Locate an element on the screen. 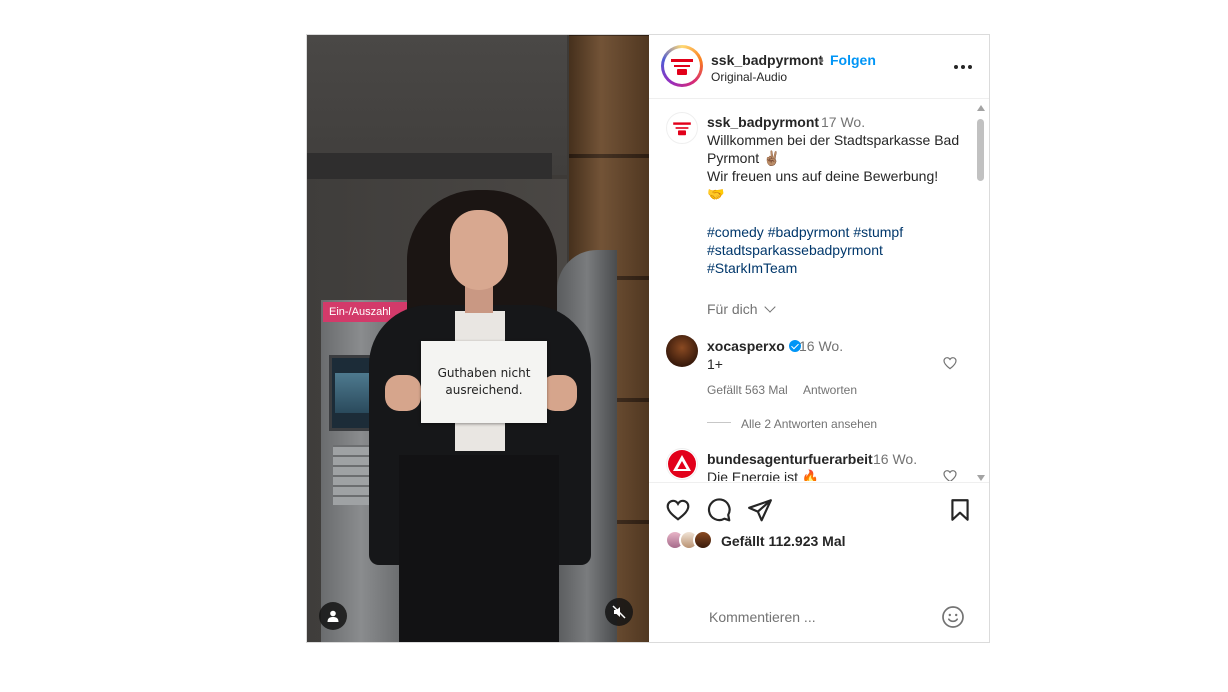 Image resolution: width=1228 pixels, height=692 pixels. share-paper-plane-icon is located at coordinates (760, 510).